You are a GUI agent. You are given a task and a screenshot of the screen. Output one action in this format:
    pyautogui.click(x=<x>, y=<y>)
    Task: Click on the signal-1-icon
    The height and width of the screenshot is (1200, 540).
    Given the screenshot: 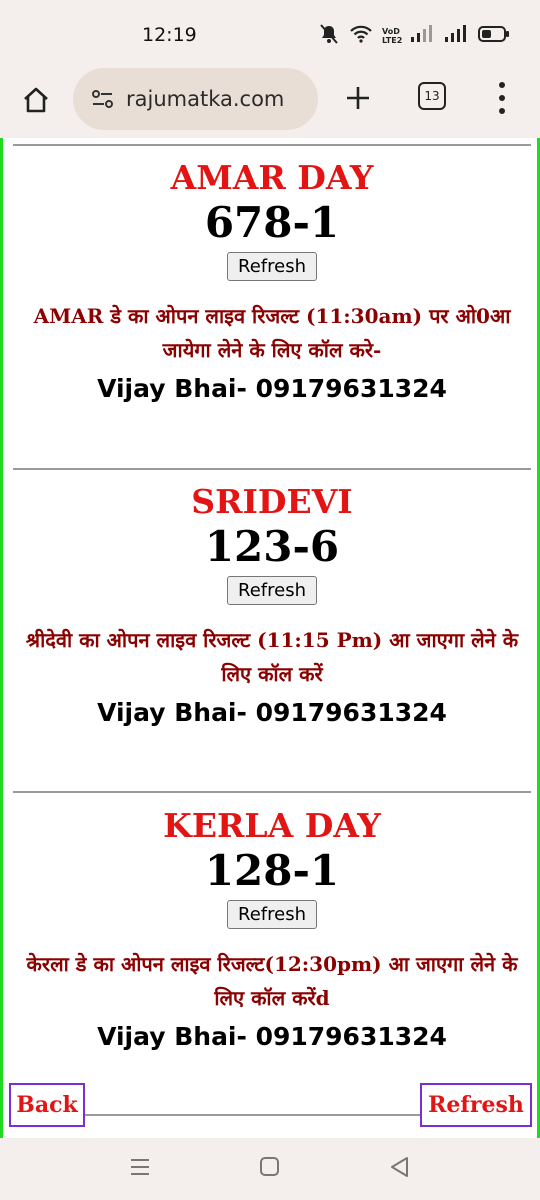 What is the action you would take?
    pyautogui.click(x=422, y=36)
    